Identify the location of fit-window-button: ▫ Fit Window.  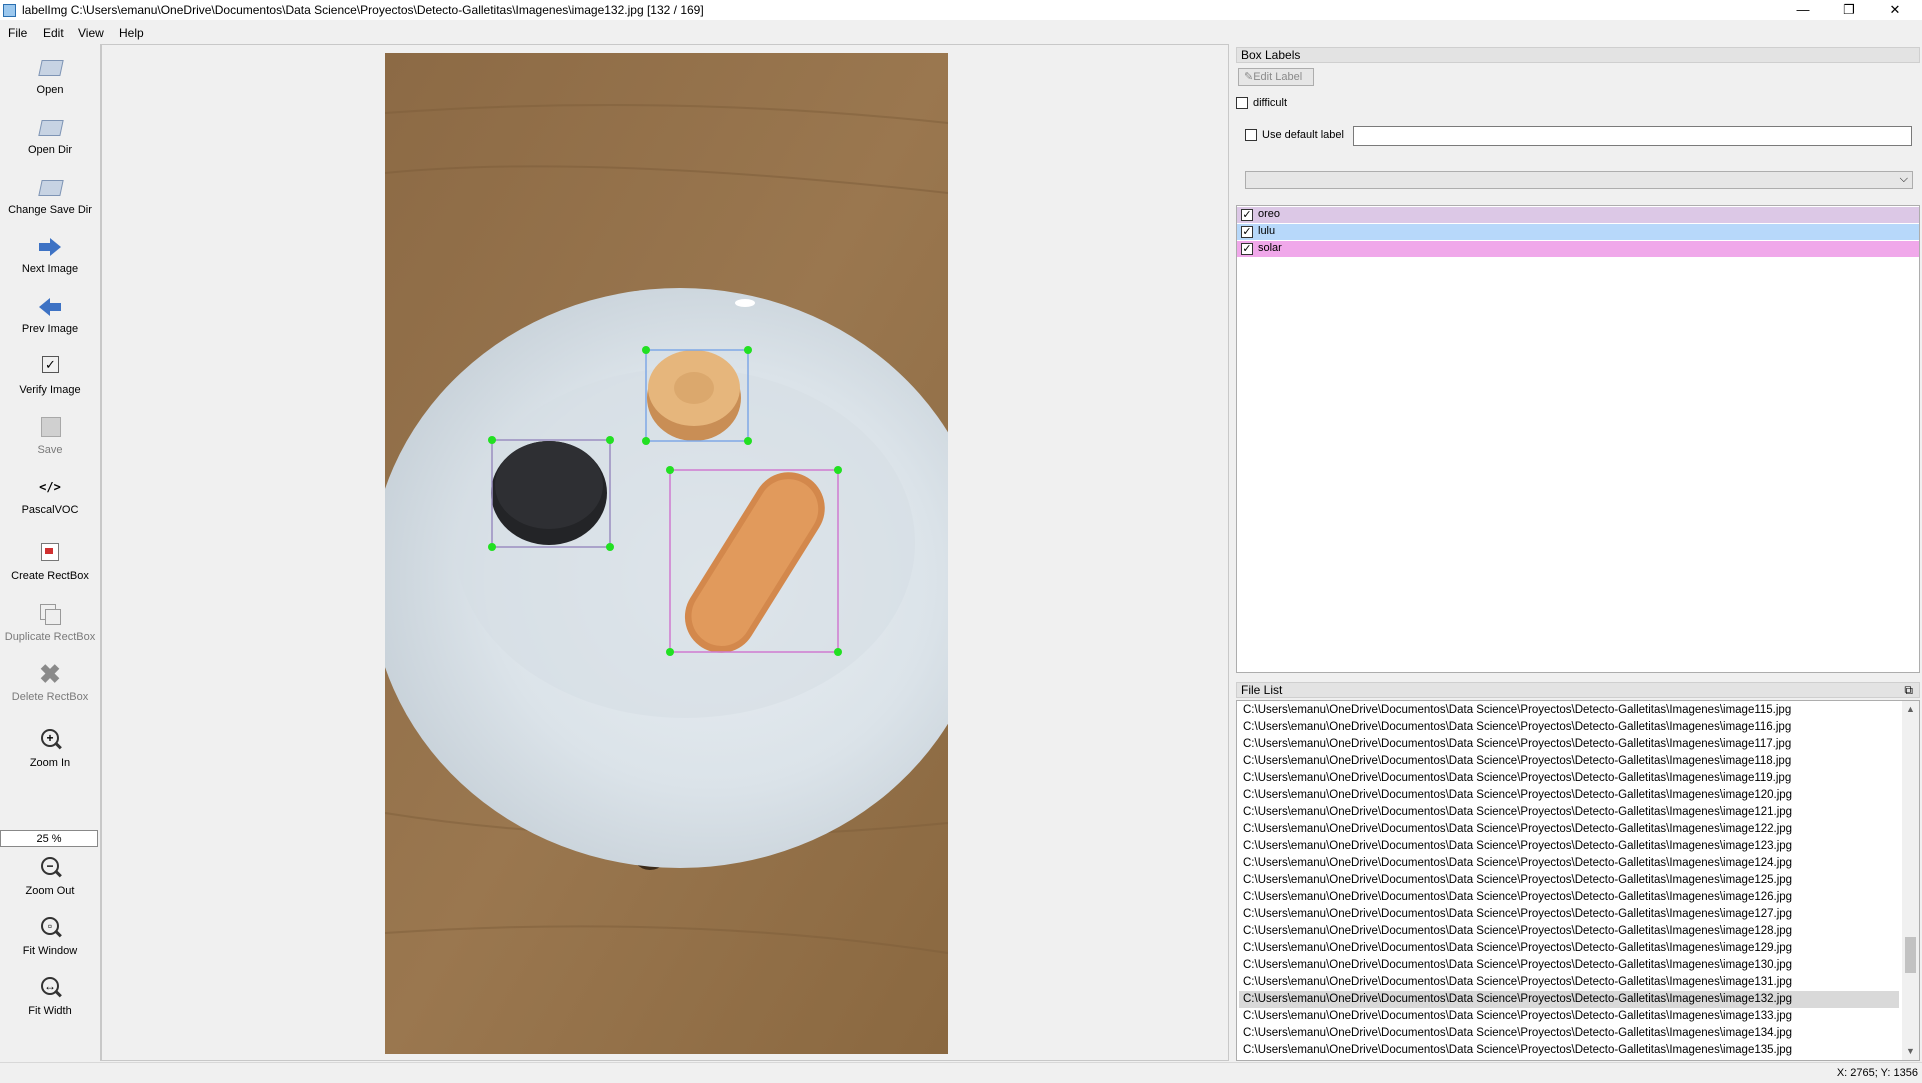
(50, 936).